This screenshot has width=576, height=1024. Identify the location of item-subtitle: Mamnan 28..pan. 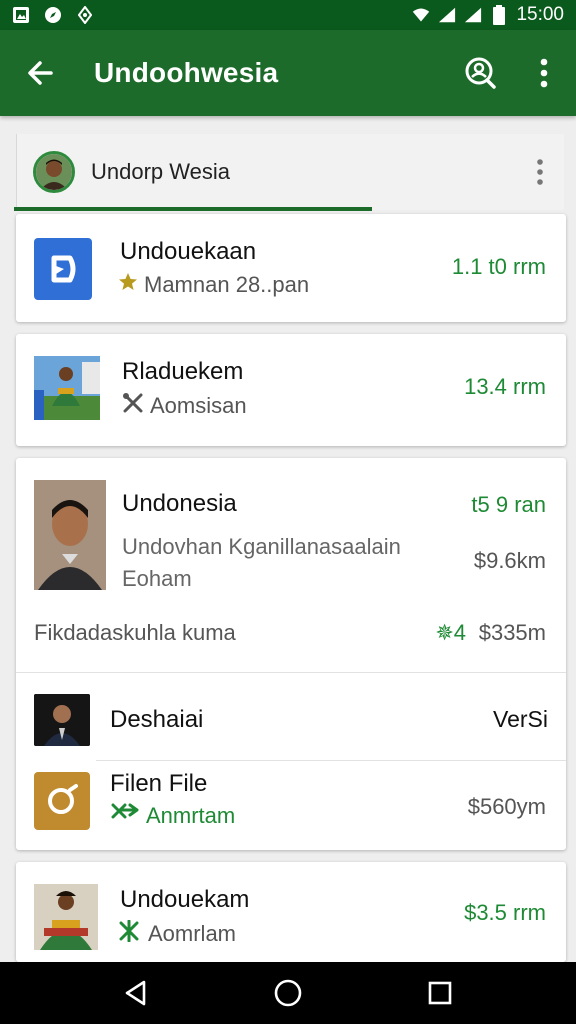
(213, 285).